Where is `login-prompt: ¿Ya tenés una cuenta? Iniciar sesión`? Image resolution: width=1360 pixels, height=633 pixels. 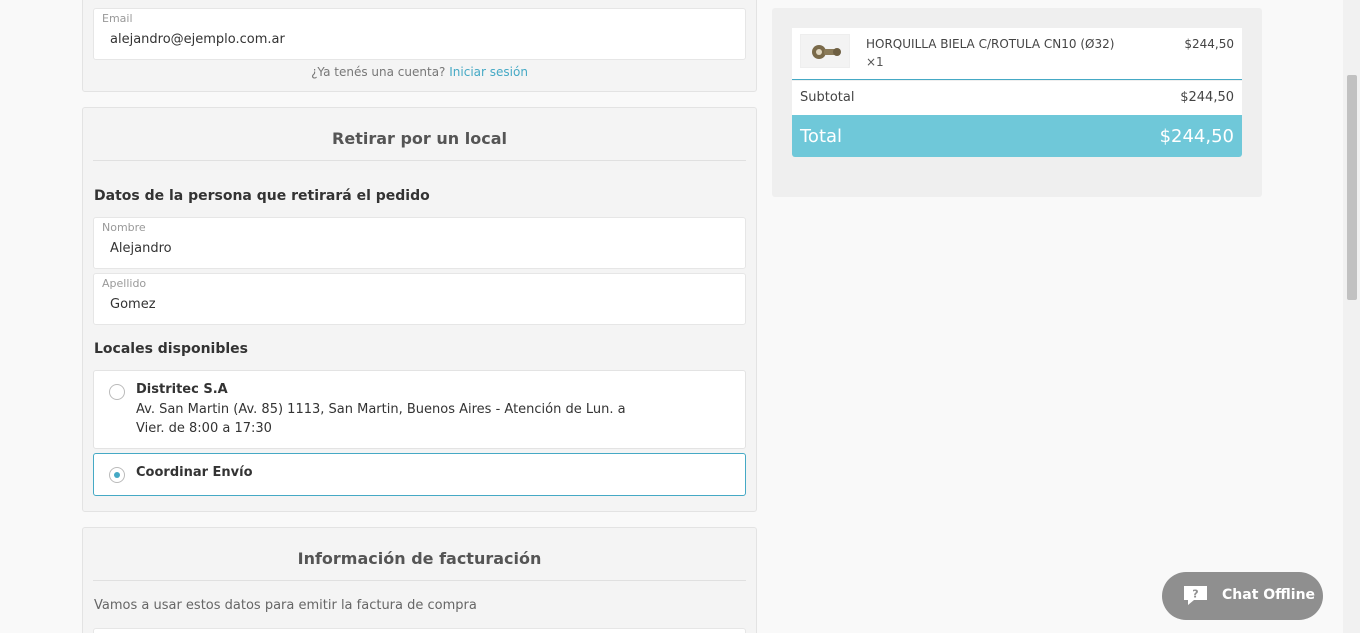
login-prompt: ¿Ya tenés una cuenta? Iniciar sesión is located at coordinates (419, 72).